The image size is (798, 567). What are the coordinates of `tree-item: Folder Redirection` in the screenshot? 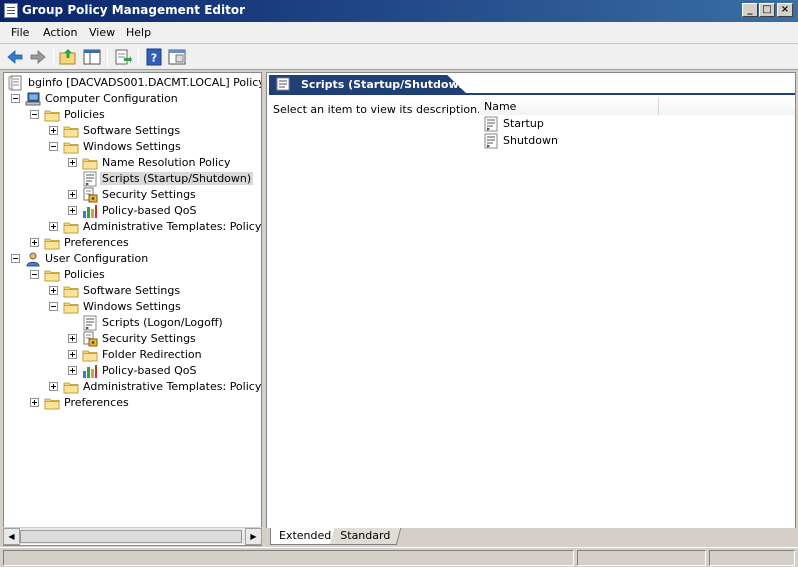 It's located at (132, 355).